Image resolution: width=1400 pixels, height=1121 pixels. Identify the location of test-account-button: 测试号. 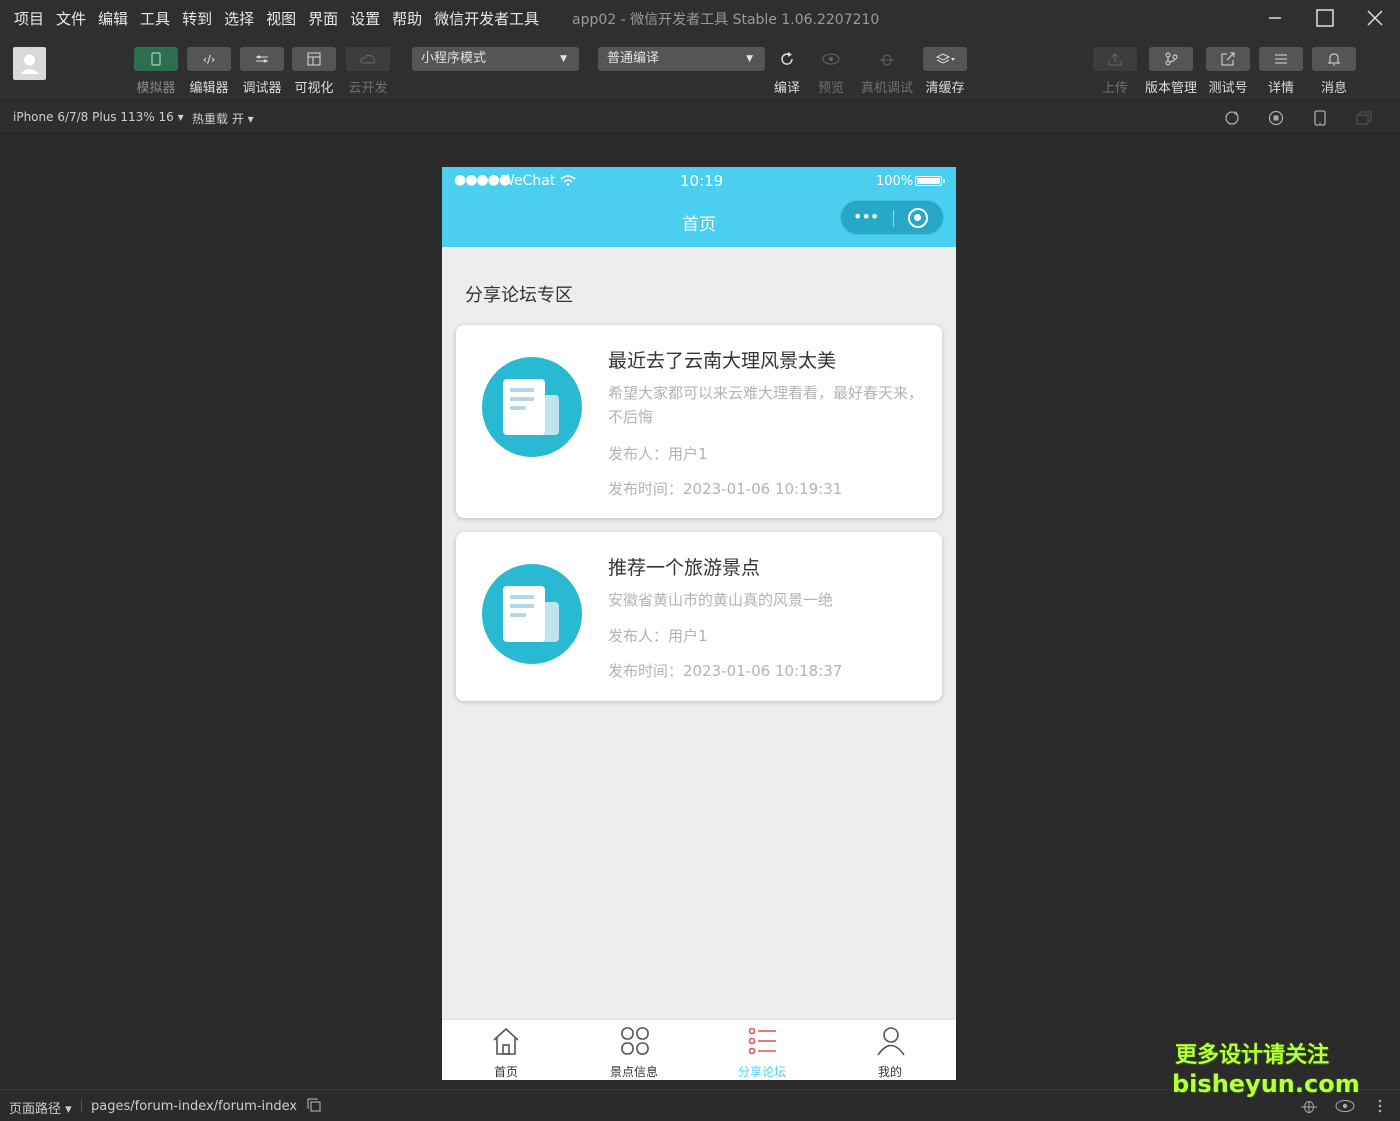
(1228, 71).